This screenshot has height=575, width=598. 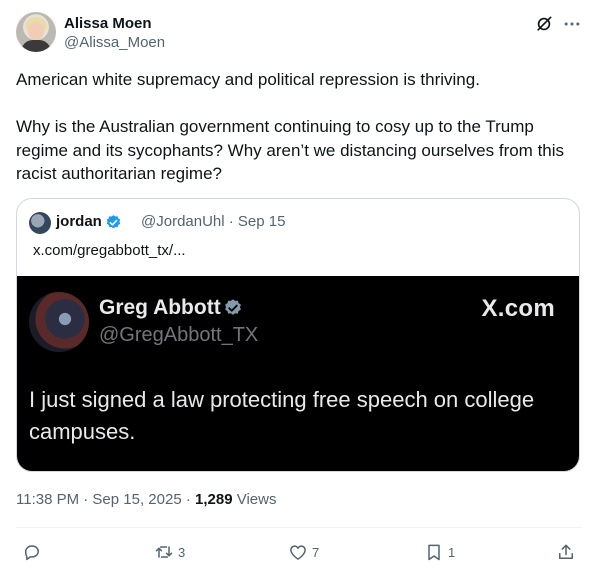 I want to click on quote-author-name: jordan, so click(x=79, y=221).